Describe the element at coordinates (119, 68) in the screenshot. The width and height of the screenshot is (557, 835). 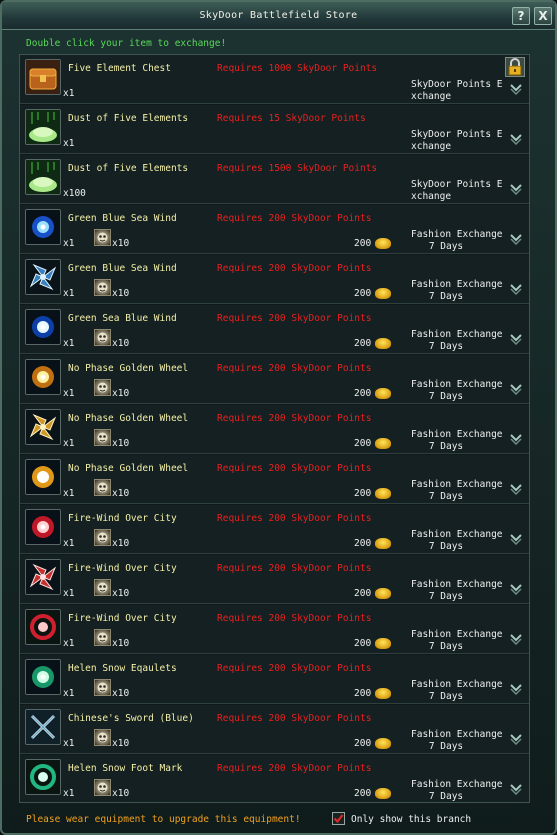
I see `item-name: Five Element Chest` at that location.